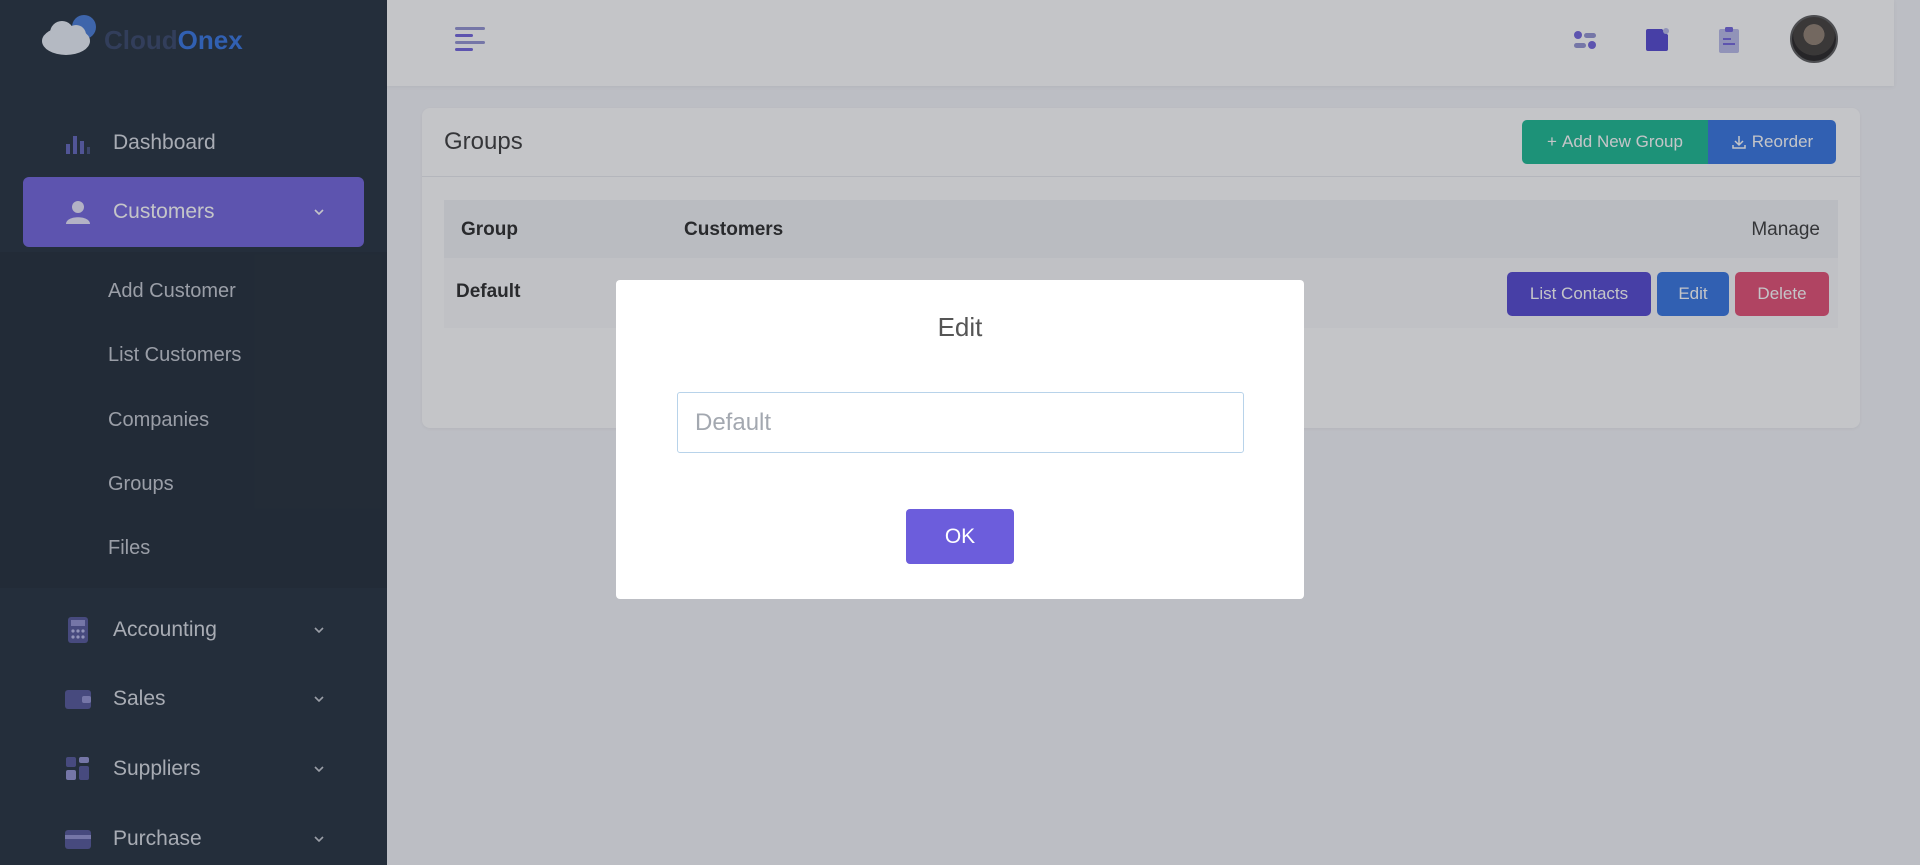  What do you see at coordinates (960, 536) in the screenshot?
I see `ok-button: OK` at bounding box center [960, 536].